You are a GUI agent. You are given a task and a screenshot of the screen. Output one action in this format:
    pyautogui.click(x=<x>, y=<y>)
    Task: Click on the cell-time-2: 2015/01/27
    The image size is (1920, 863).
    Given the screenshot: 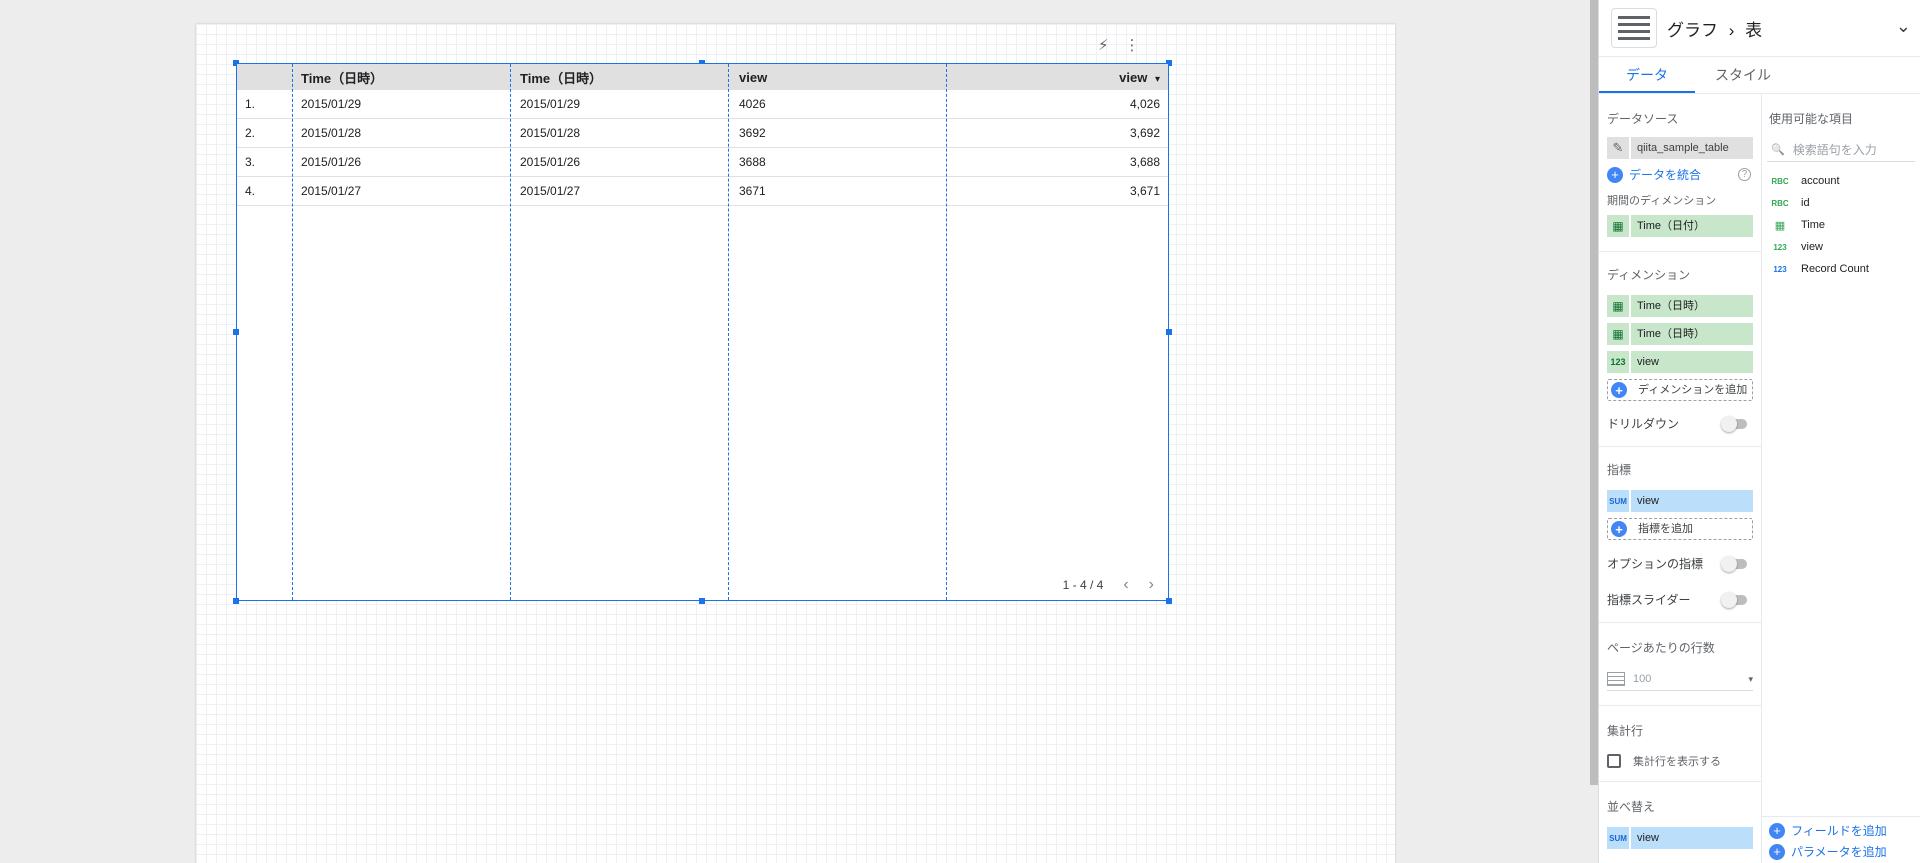 What is the action you would take?
    pyautogui.click(x=621, y=191)
    